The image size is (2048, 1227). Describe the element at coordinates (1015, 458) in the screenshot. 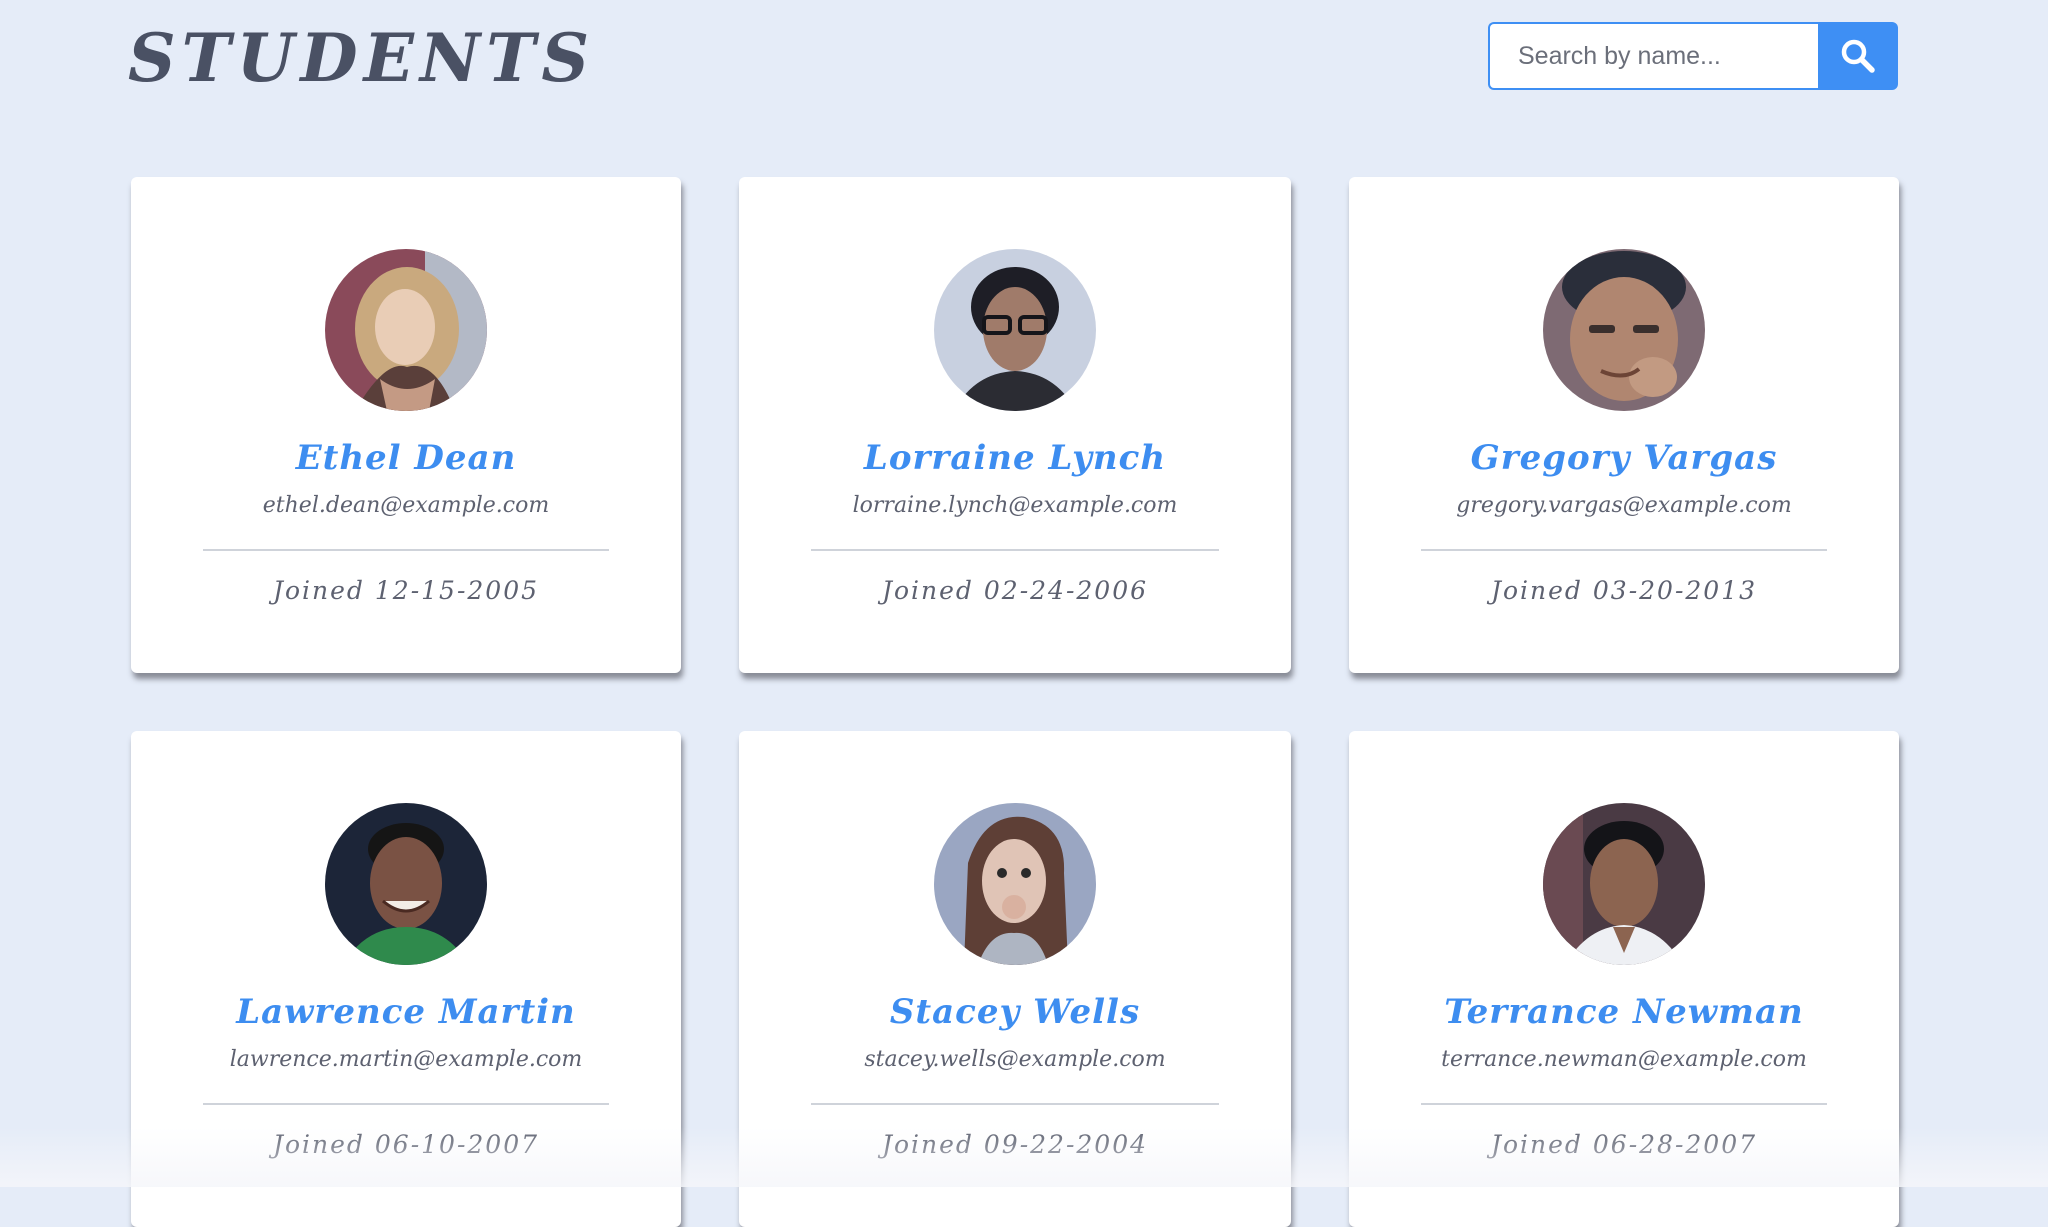

I see `student-name: Lorraine Lynch` at that location.